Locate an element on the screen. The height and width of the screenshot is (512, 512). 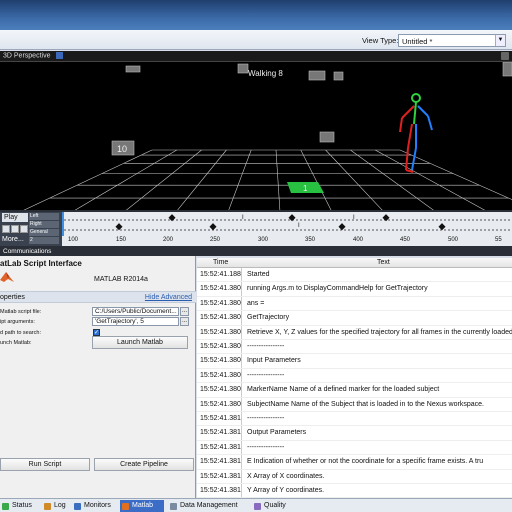
tab-quality: Quality is located at coordinates (275, 506).